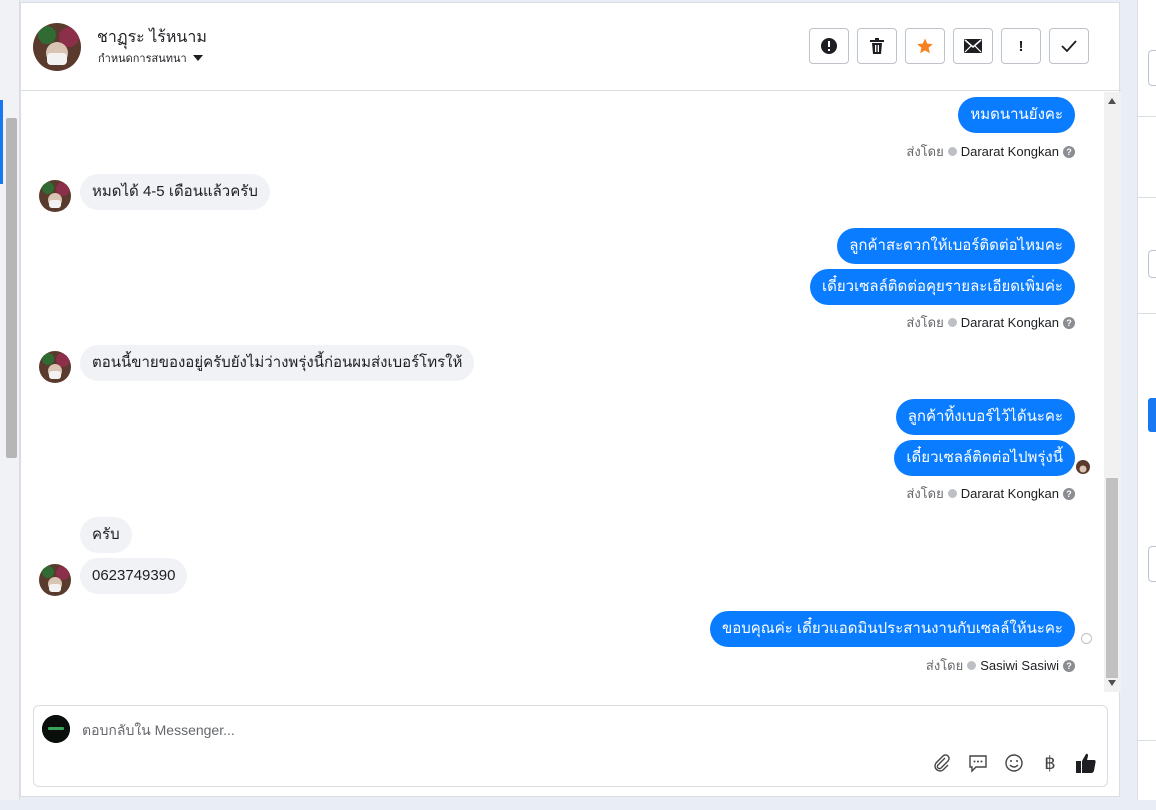  Describe the element at coordinates (142, 59) in the screenshot. I see `assign-label: กำหนดการสนทนา` at that location.